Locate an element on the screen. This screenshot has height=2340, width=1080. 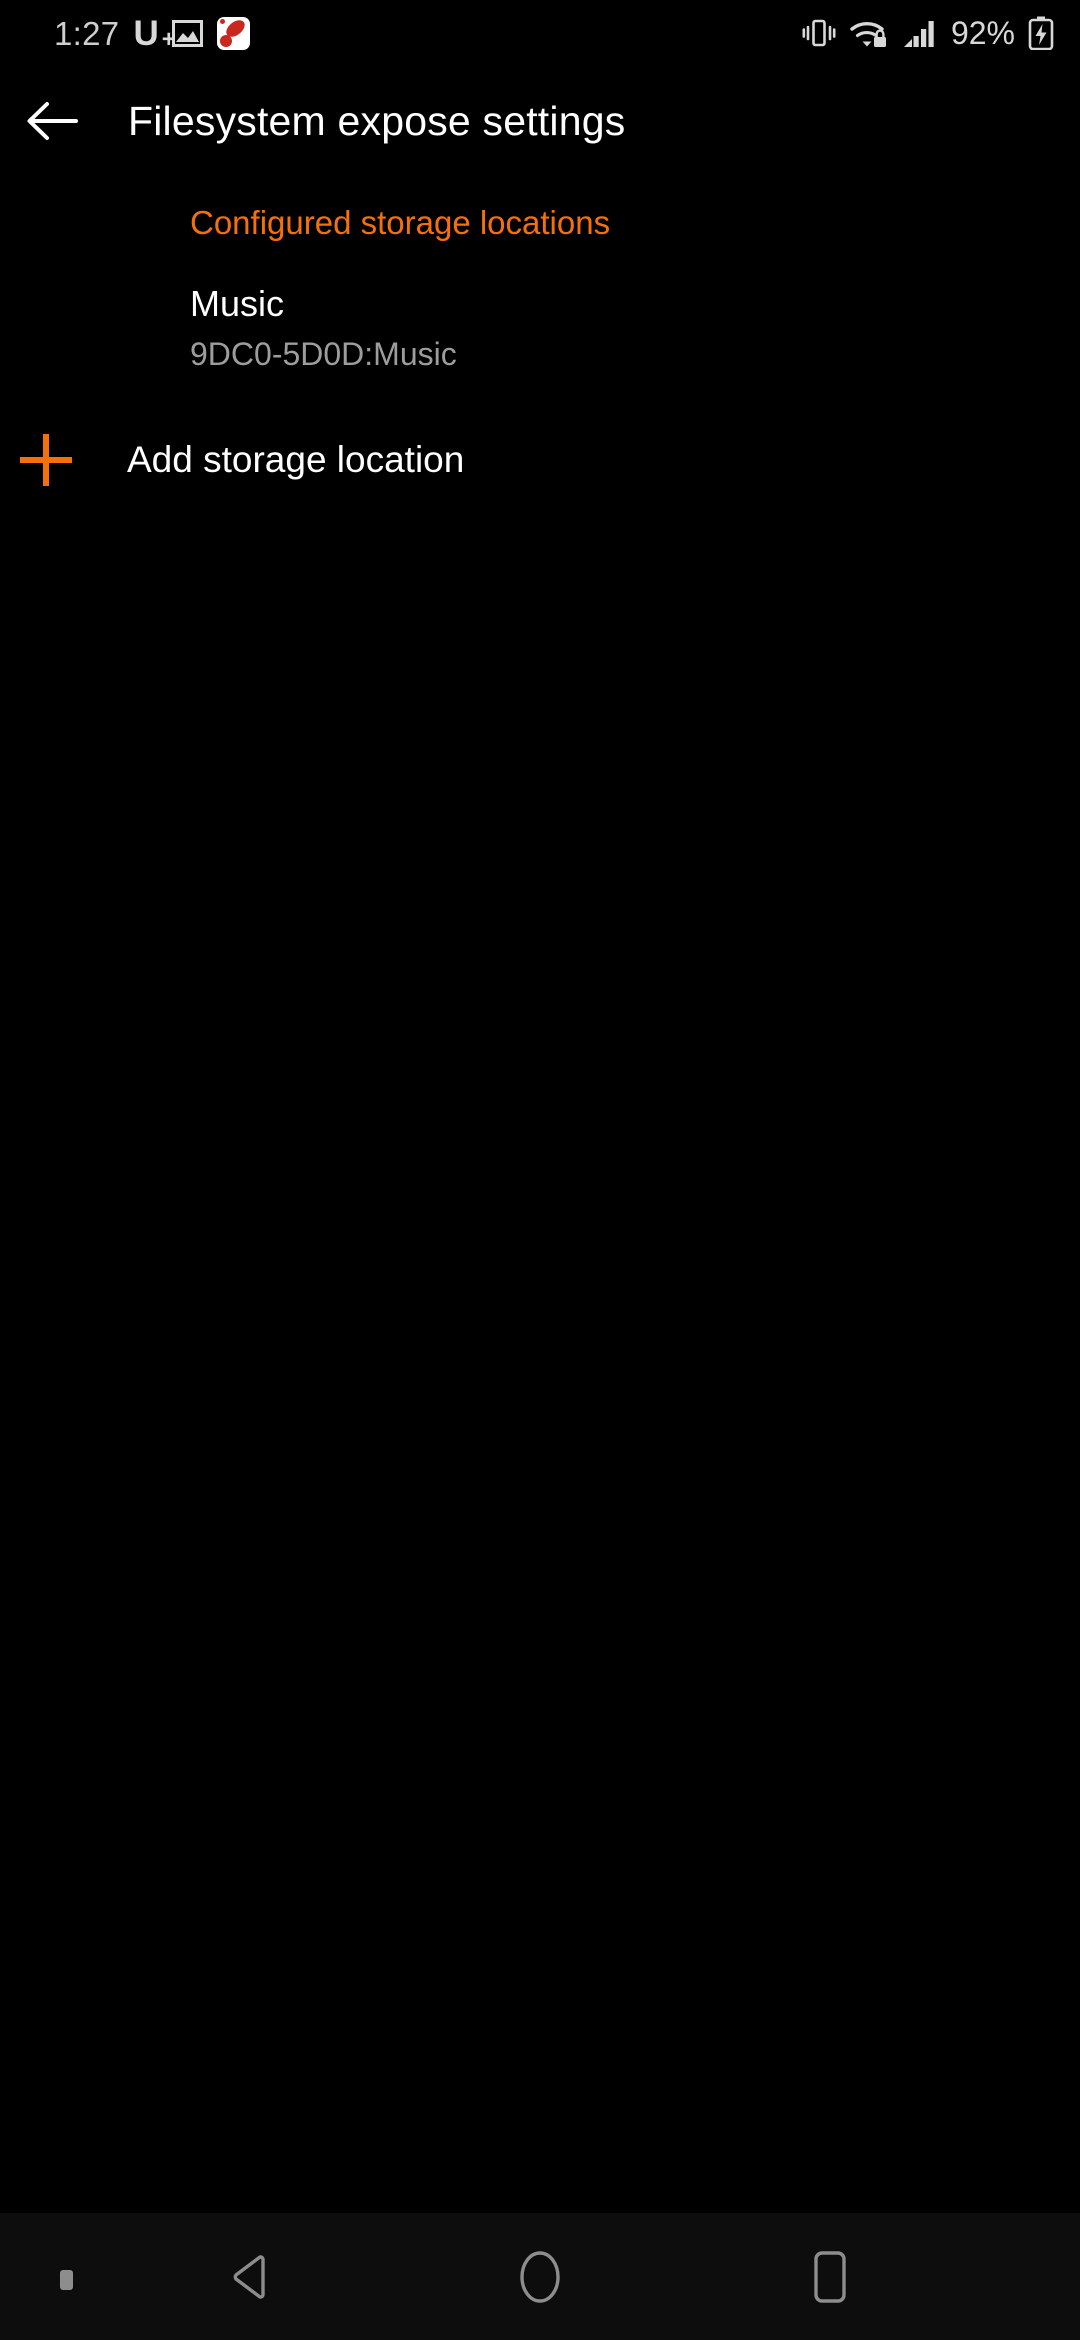
back-arrow-icon is located at coordinates (52, 121).